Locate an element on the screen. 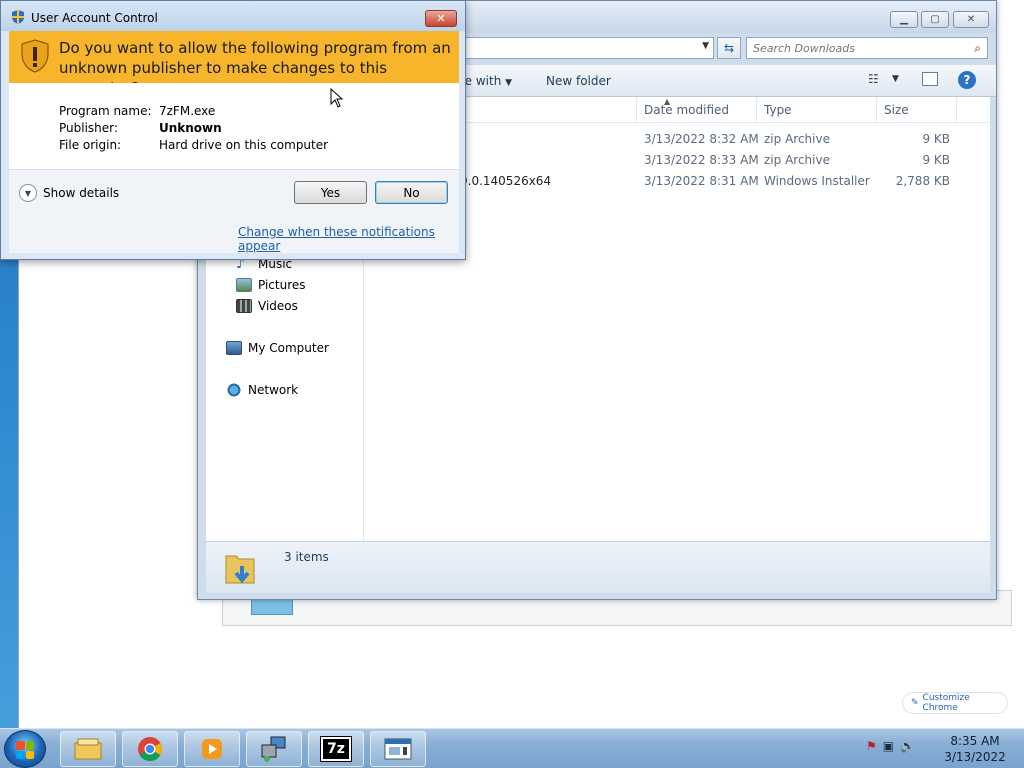  file-date: 3/13/2022 8:32 AM is located at coordinates (701, 139).